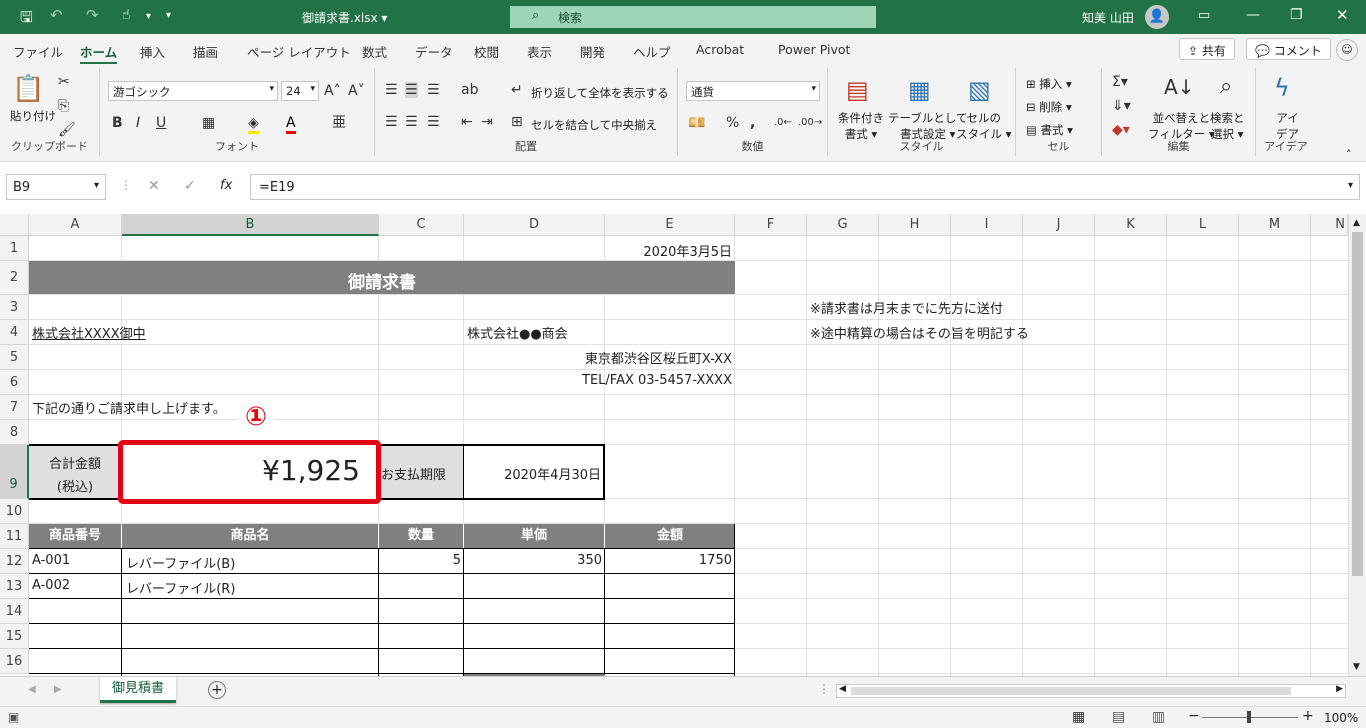 Image resolution: width=1366 pixels, height=728 pixels. What do you see at coordinates (411, 90) in the screenshot?
I see `align-middle-icon: ☰` at bounding box center [411, 90].